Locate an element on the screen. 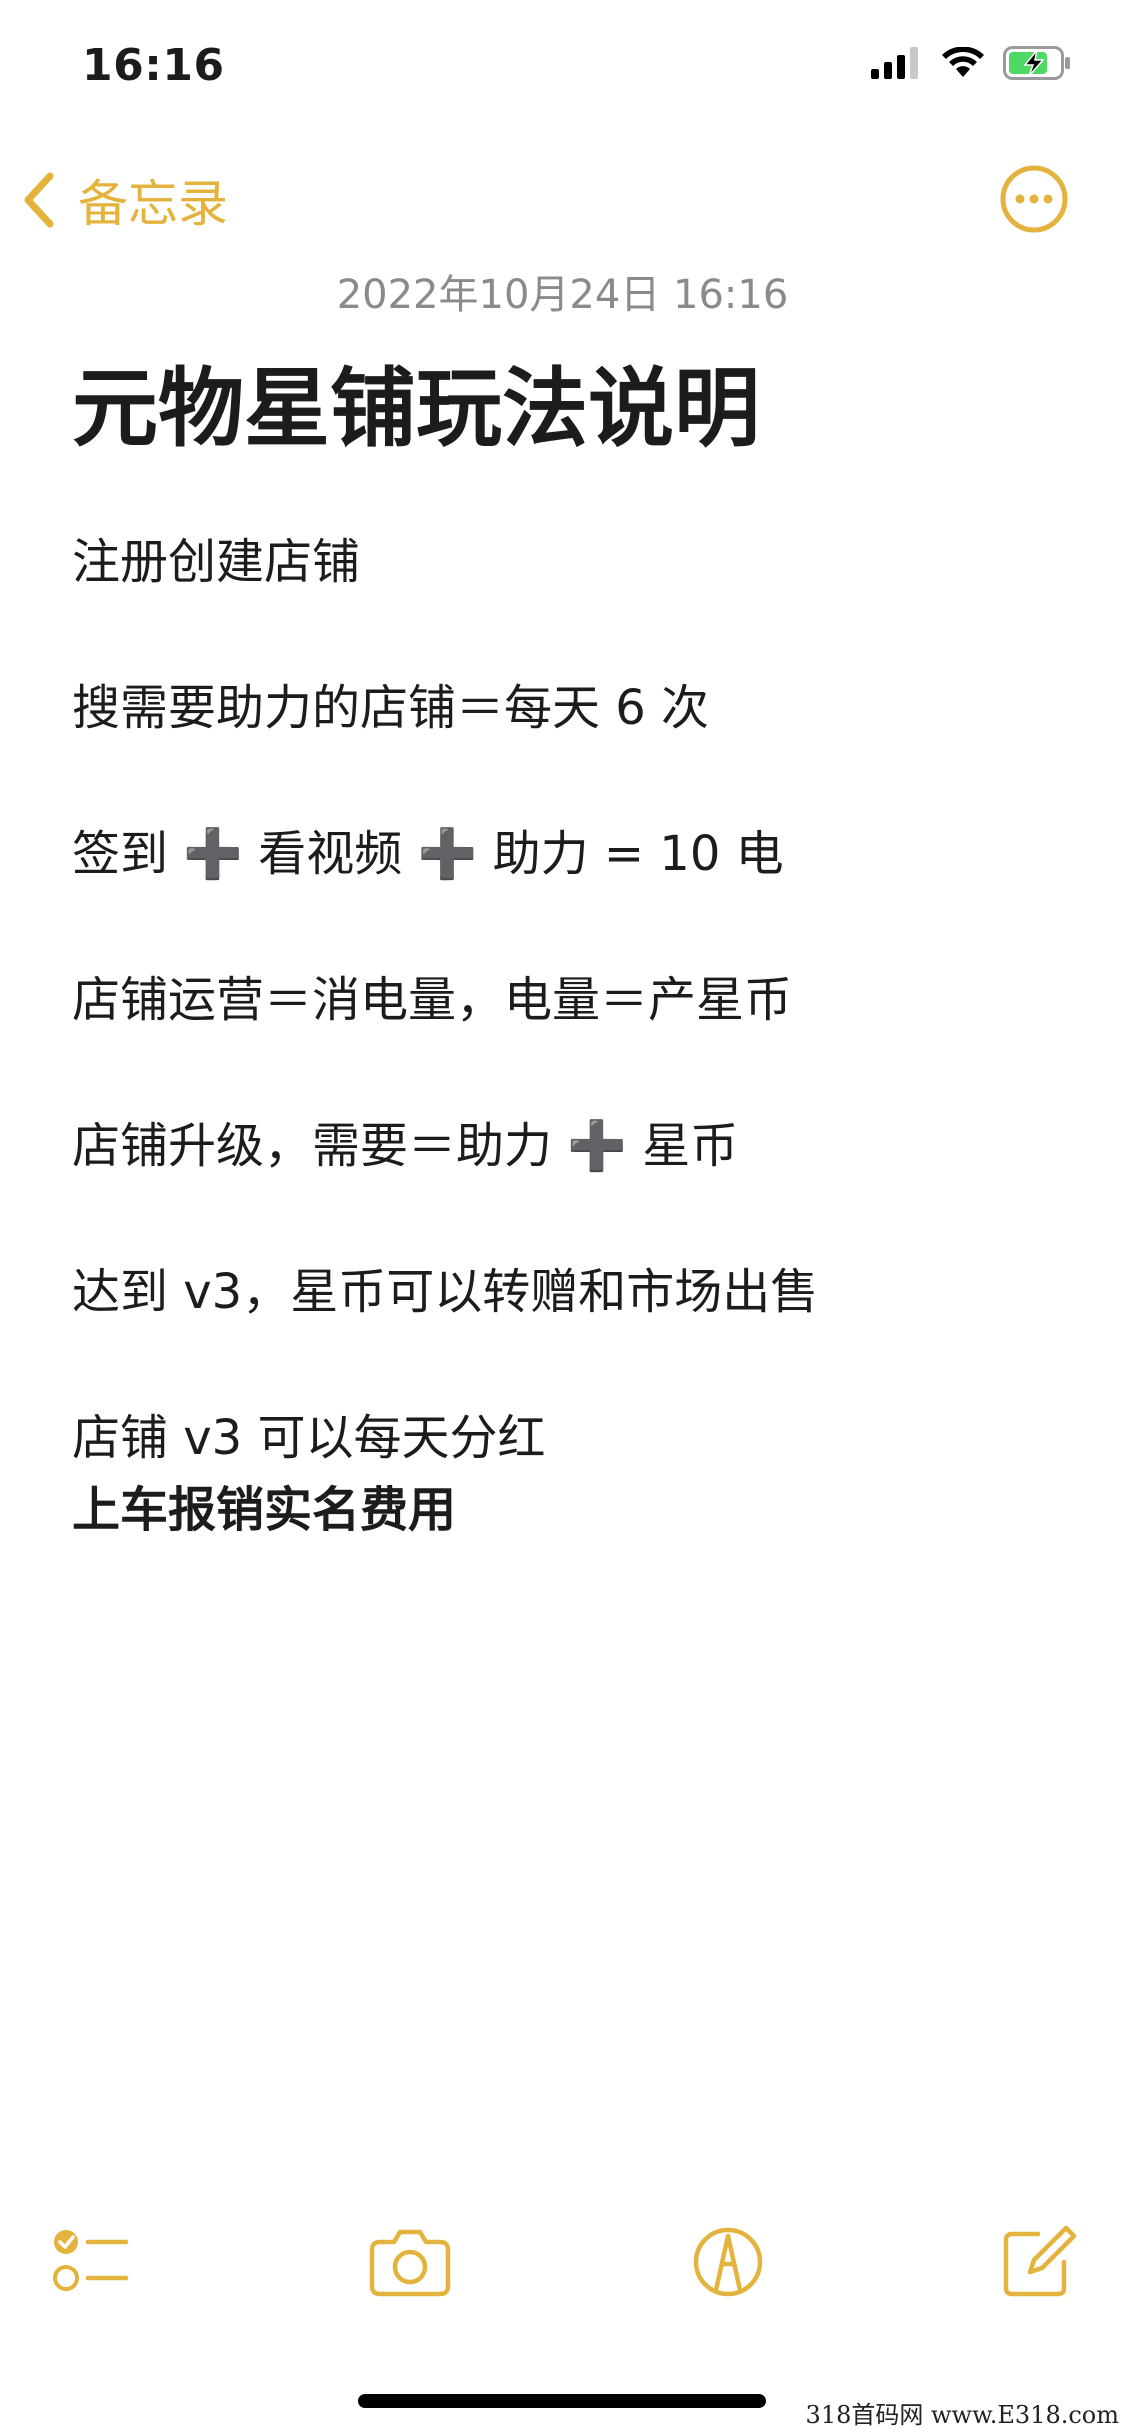 This screenshot has height=2436, width=1125. battery-charging-icon is located at coordinates (1036, 63).